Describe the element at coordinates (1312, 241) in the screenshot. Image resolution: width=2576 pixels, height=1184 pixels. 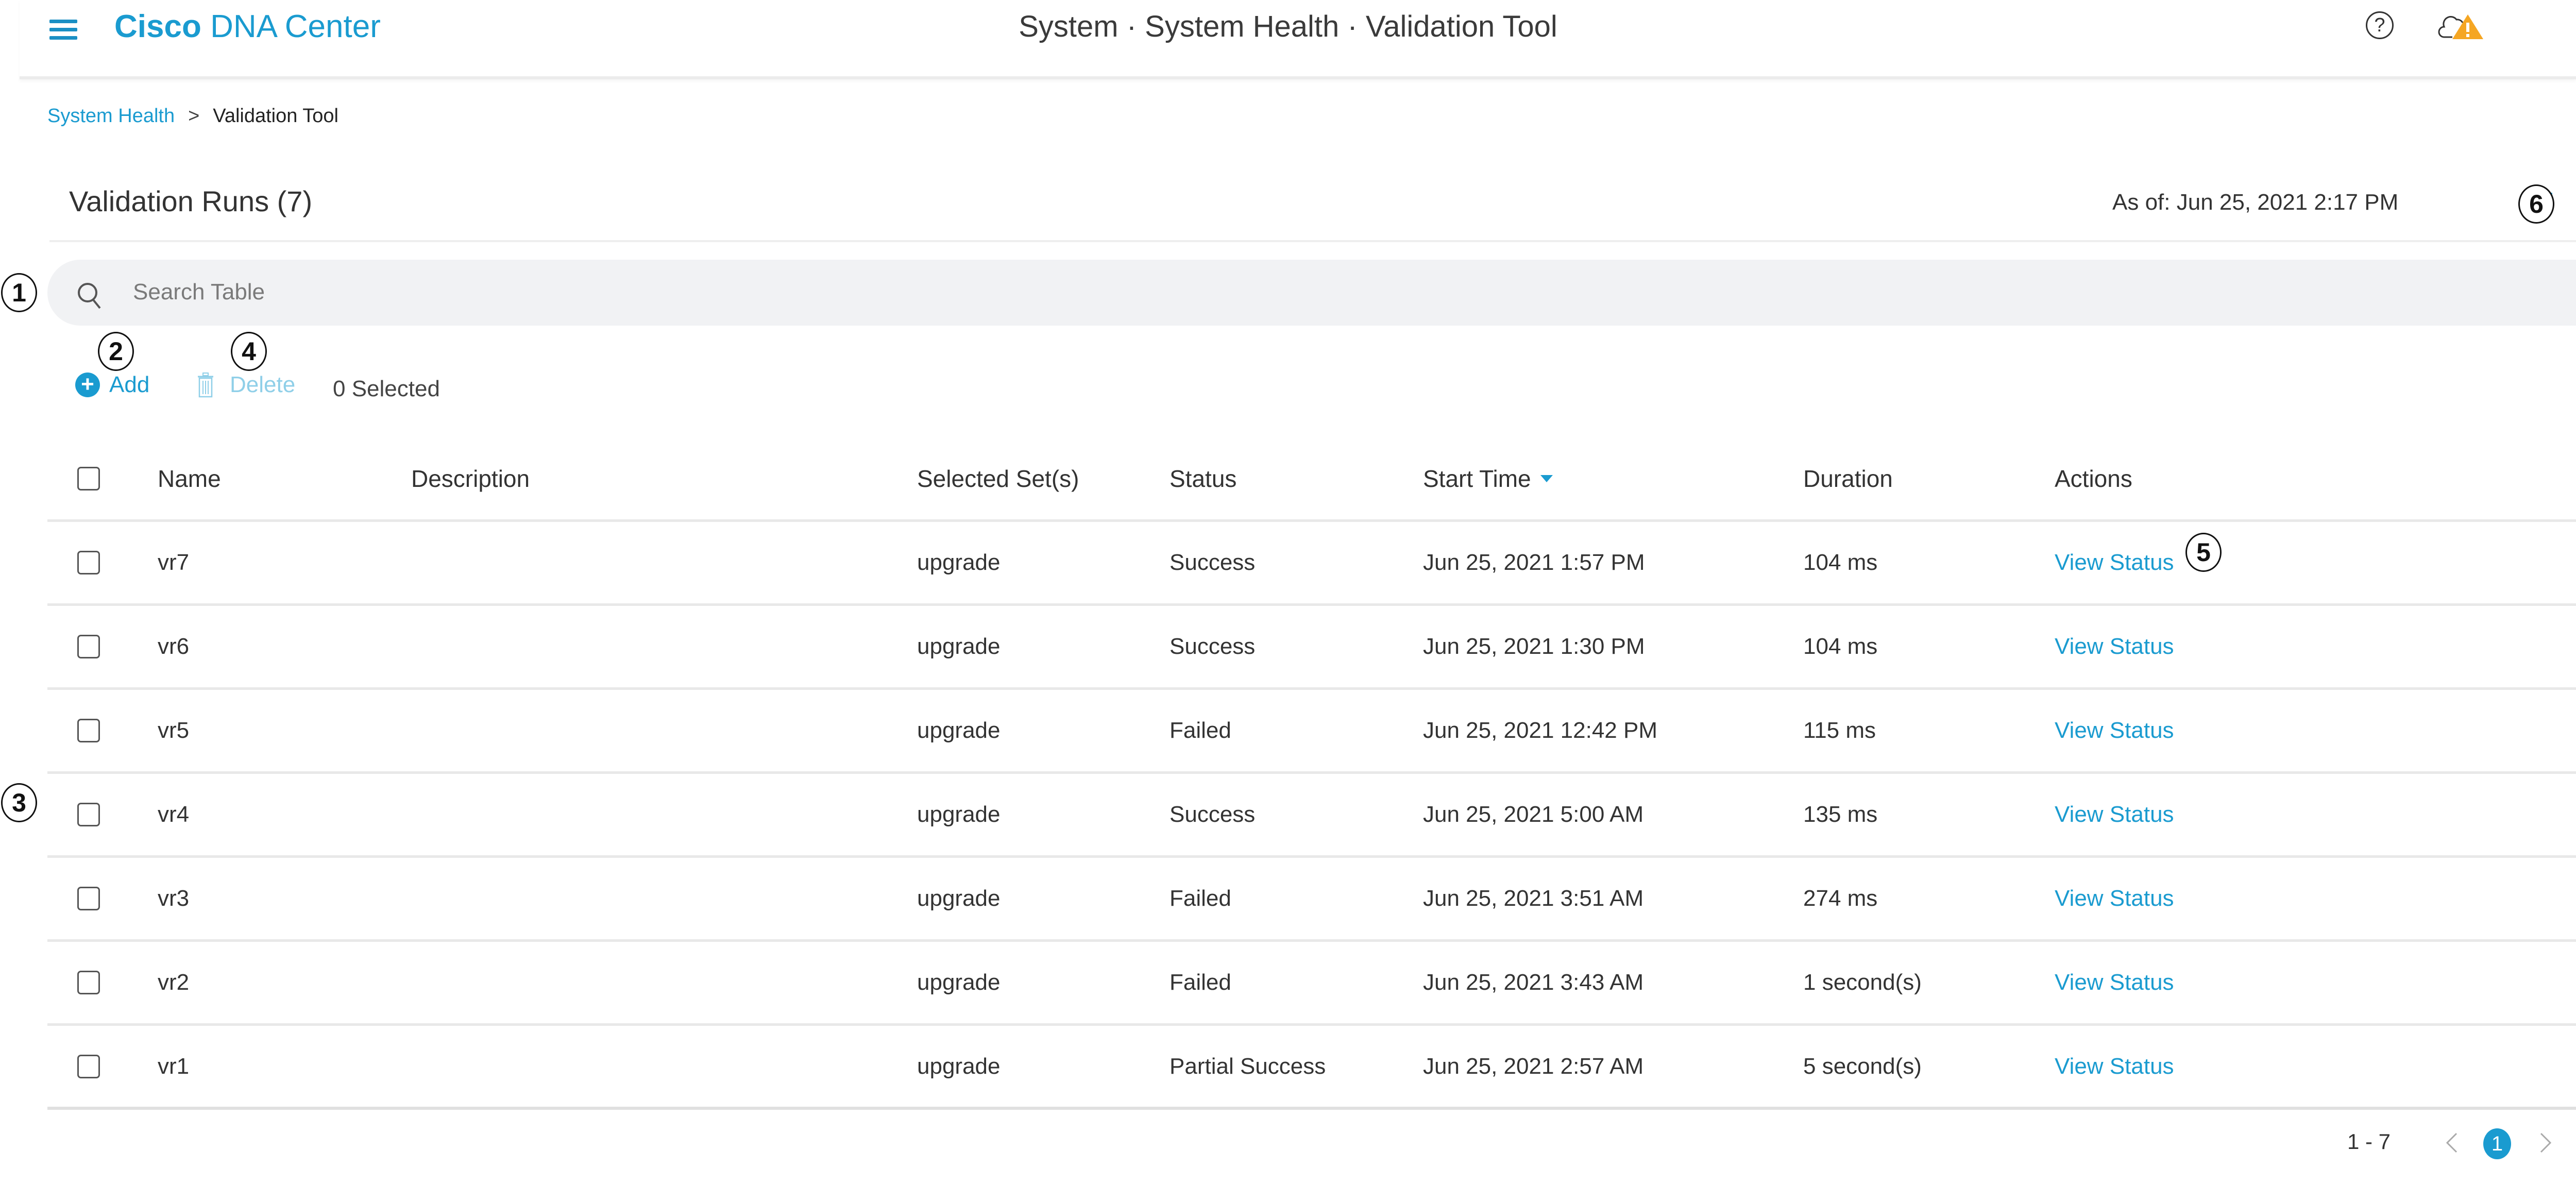
I see `section-divider` at that location.